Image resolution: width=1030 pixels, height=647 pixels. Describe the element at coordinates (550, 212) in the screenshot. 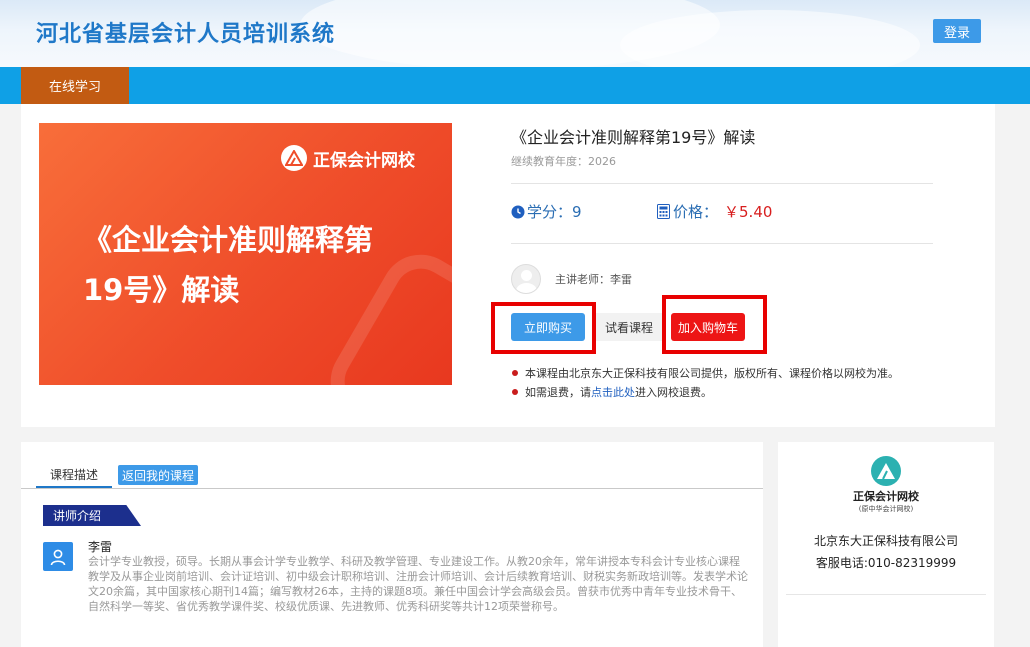

I see `credit-label: 学分：` at that location.